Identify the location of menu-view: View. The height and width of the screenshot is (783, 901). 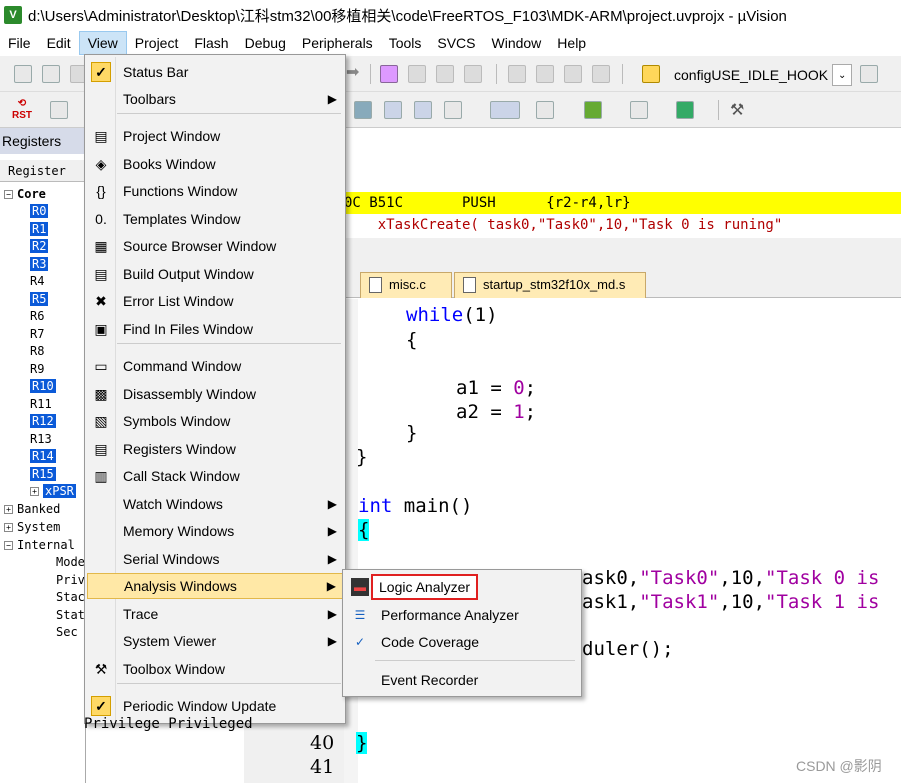
(102, 43).